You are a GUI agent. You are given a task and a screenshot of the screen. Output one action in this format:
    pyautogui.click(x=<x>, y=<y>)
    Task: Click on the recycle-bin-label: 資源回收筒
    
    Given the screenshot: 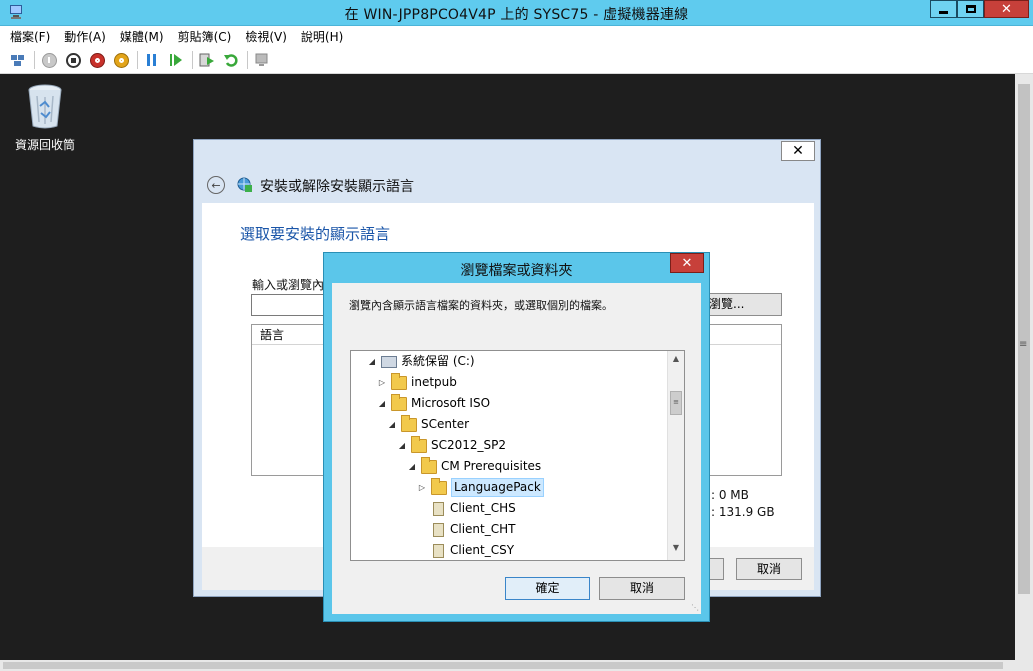 What is the action you would take?
    pyautogui.click(x=44, y=145)
    